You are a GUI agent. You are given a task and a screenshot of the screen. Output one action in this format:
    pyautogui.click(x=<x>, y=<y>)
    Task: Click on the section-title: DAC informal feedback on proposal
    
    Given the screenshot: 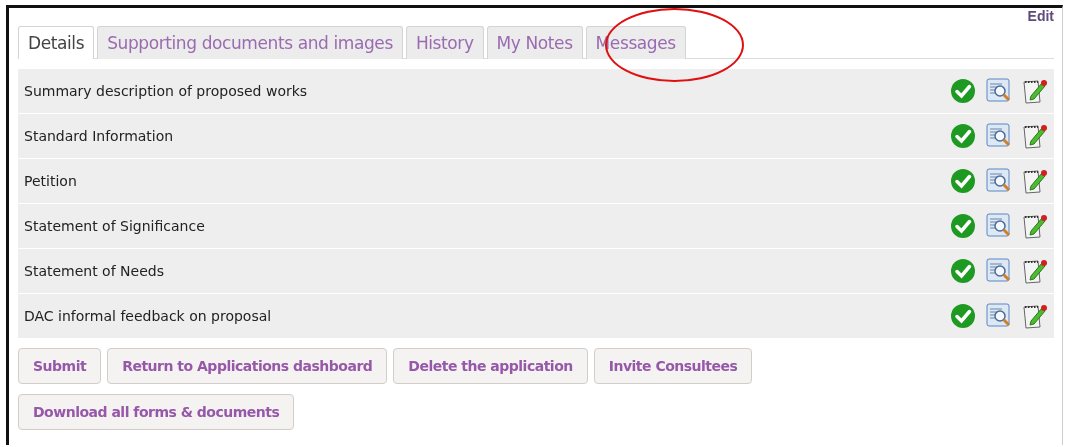 What is the action you would take?
    pyautogui.click(x=148, y=316)
    